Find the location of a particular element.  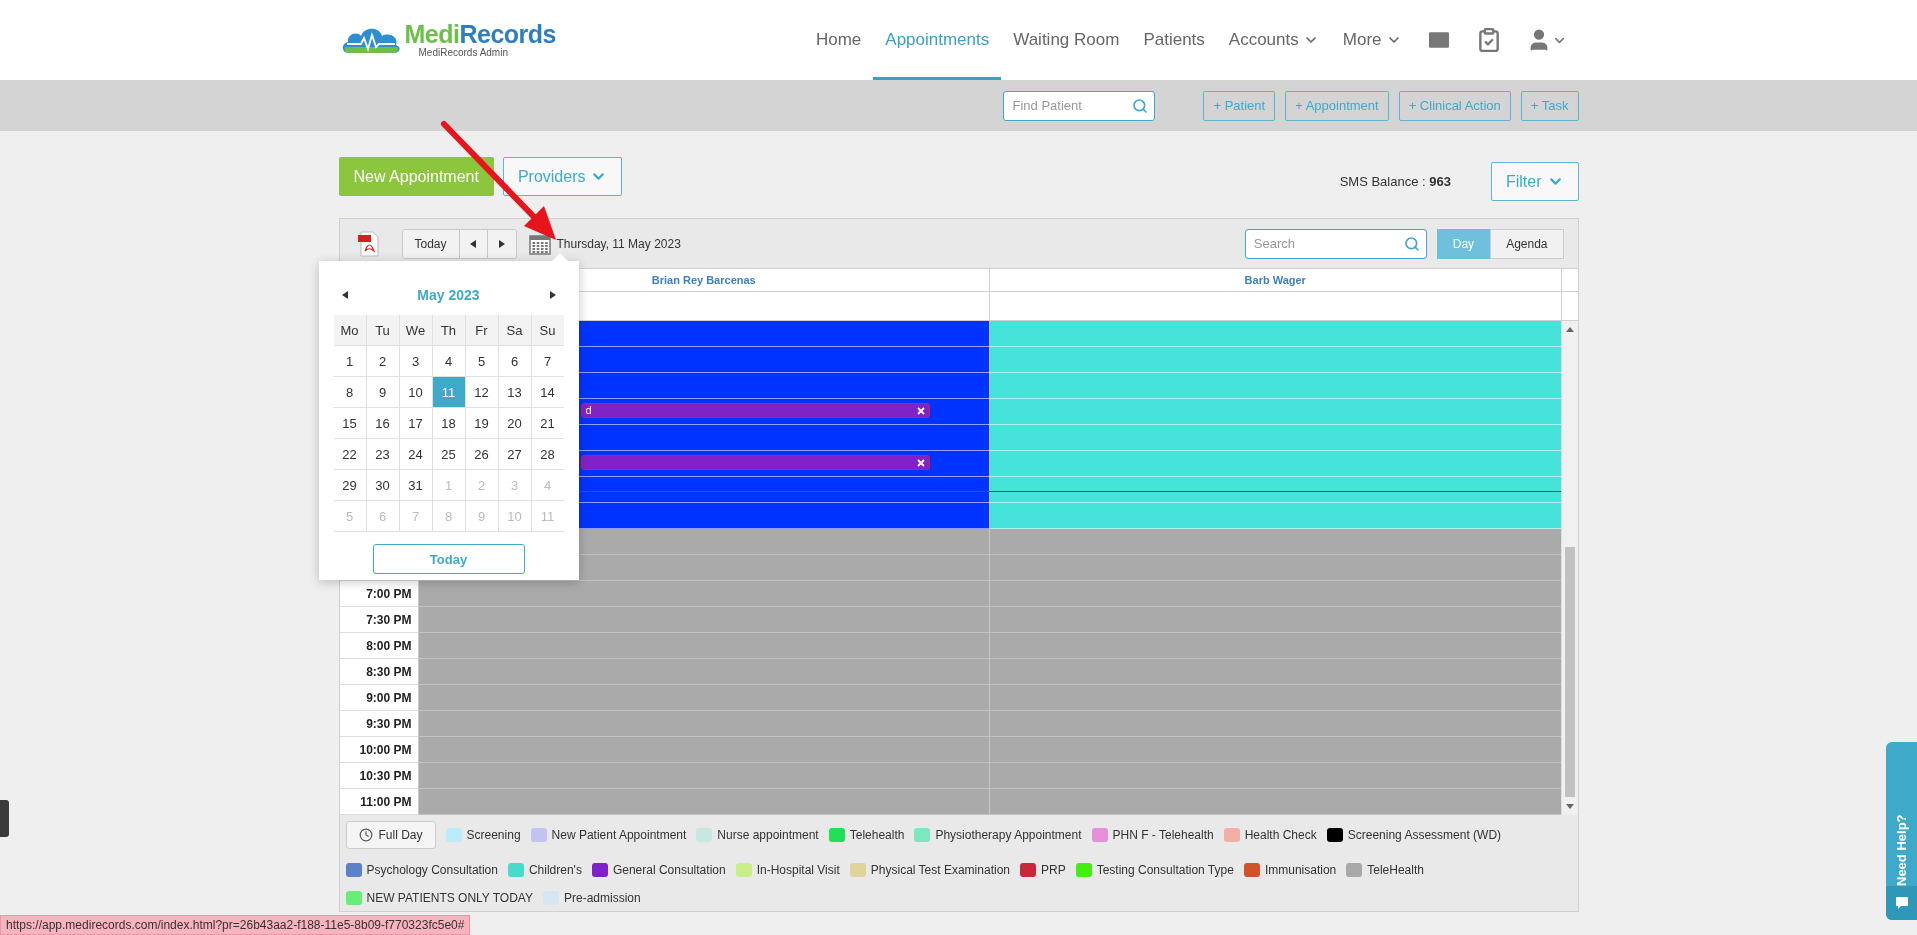

calendar-icon is located at coordinates (539, 243).